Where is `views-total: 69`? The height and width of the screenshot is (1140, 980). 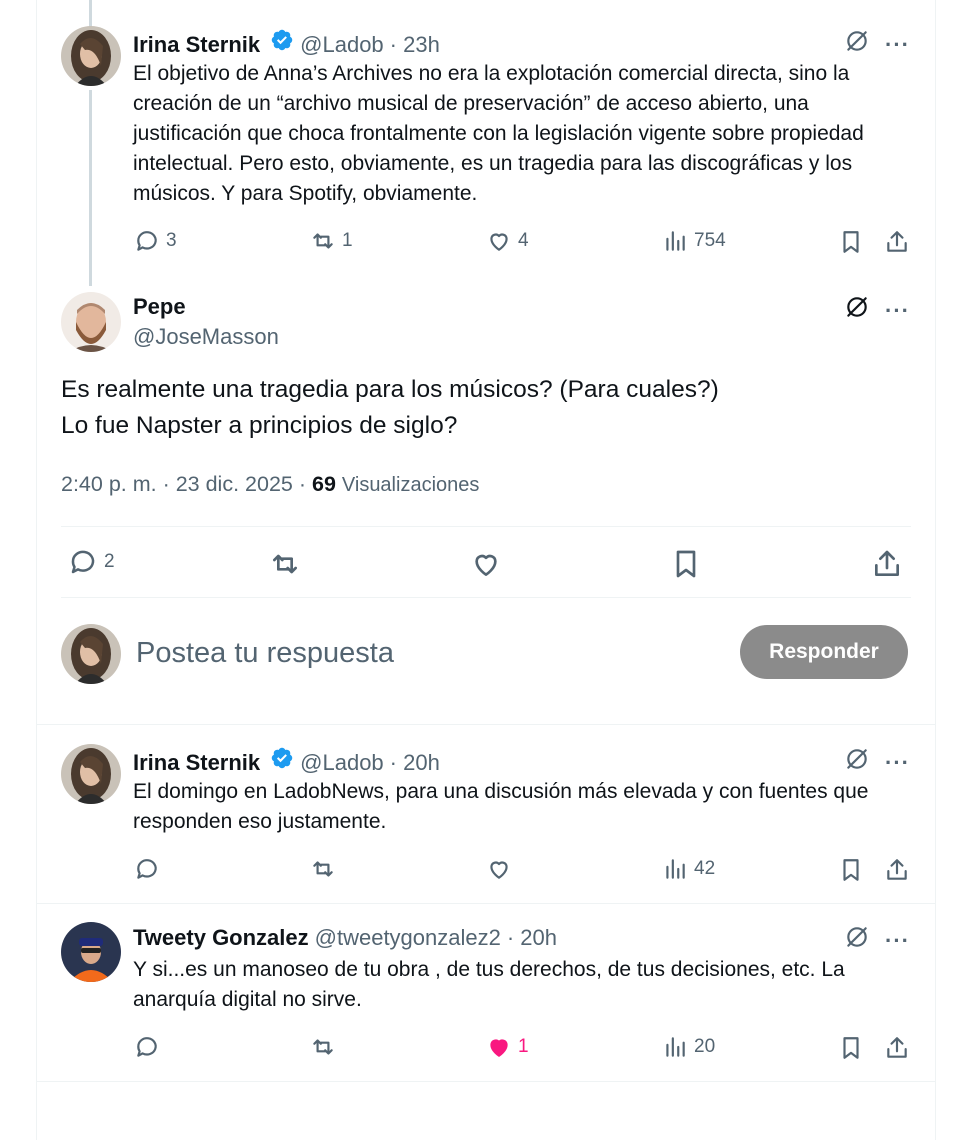 views-total: 69 is located at coordinates (323, 484).